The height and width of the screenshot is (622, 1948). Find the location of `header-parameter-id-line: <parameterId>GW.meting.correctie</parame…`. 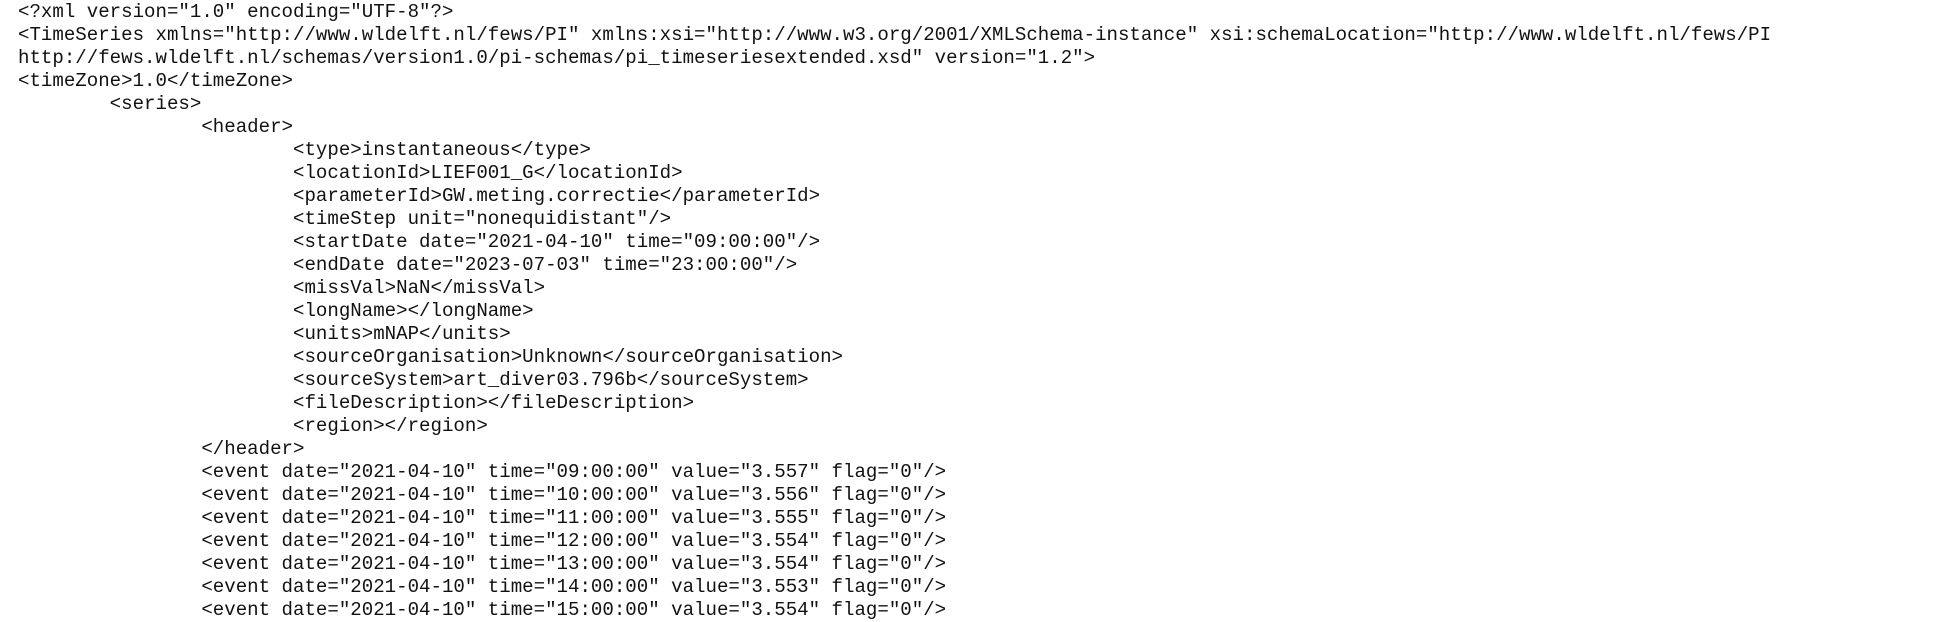

header-parameter-id-line: <parameterId>GW.meting.correctie</parame… is located at coordinates (419, 196).